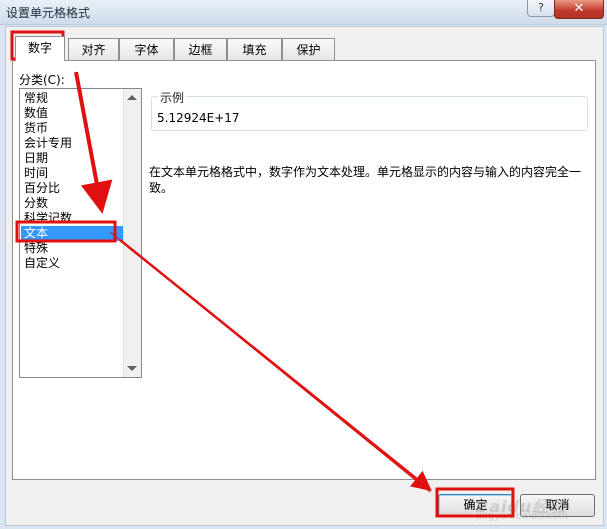 This screenshot has width=607, height=529. Describe the element at coordinates (369, 110) in the screenshot. I see `sample-group: 示例 5.12924E+17` at that location.